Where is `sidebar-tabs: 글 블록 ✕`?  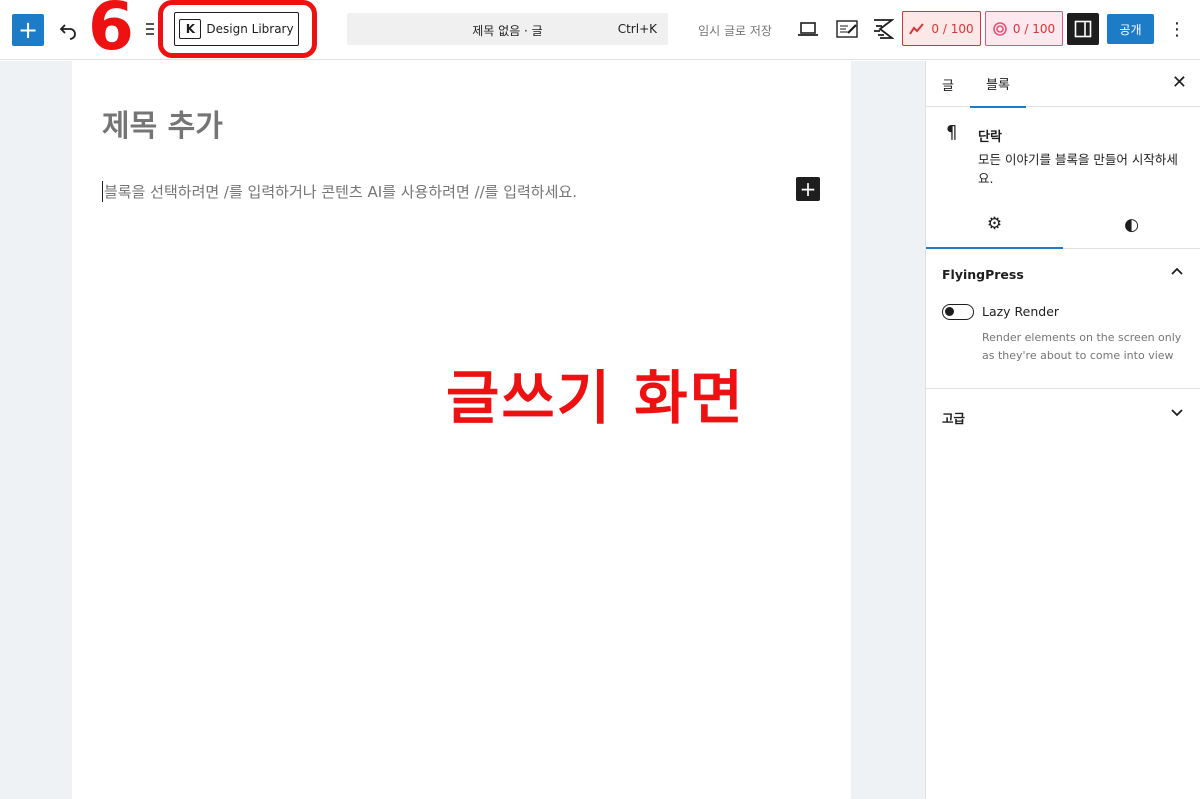
sidebar-tabs: 글 블록 ✕ is located at coordinates (1063, 84).